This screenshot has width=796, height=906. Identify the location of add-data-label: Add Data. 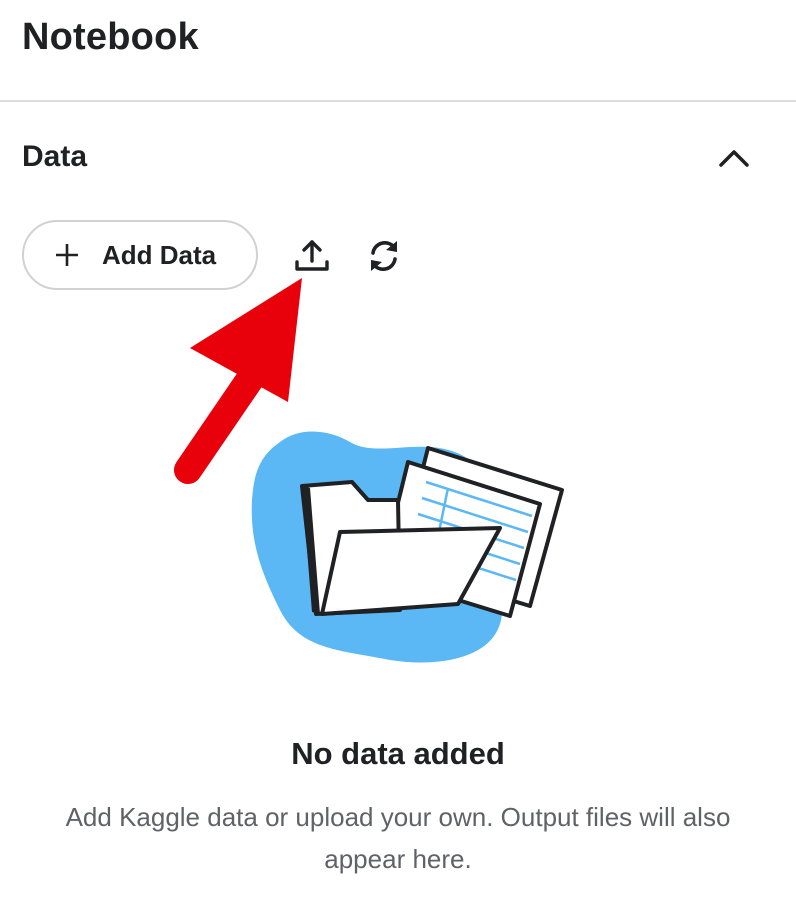
(159, 254).